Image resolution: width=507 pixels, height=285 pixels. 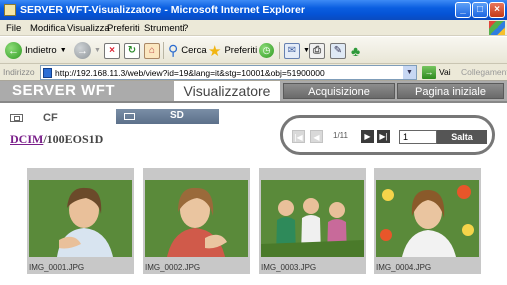 What do you see at coordinates (123, 28) in the screenshot?
I see `menu-favorites: Preferiti` at bounding box center [123, 28].